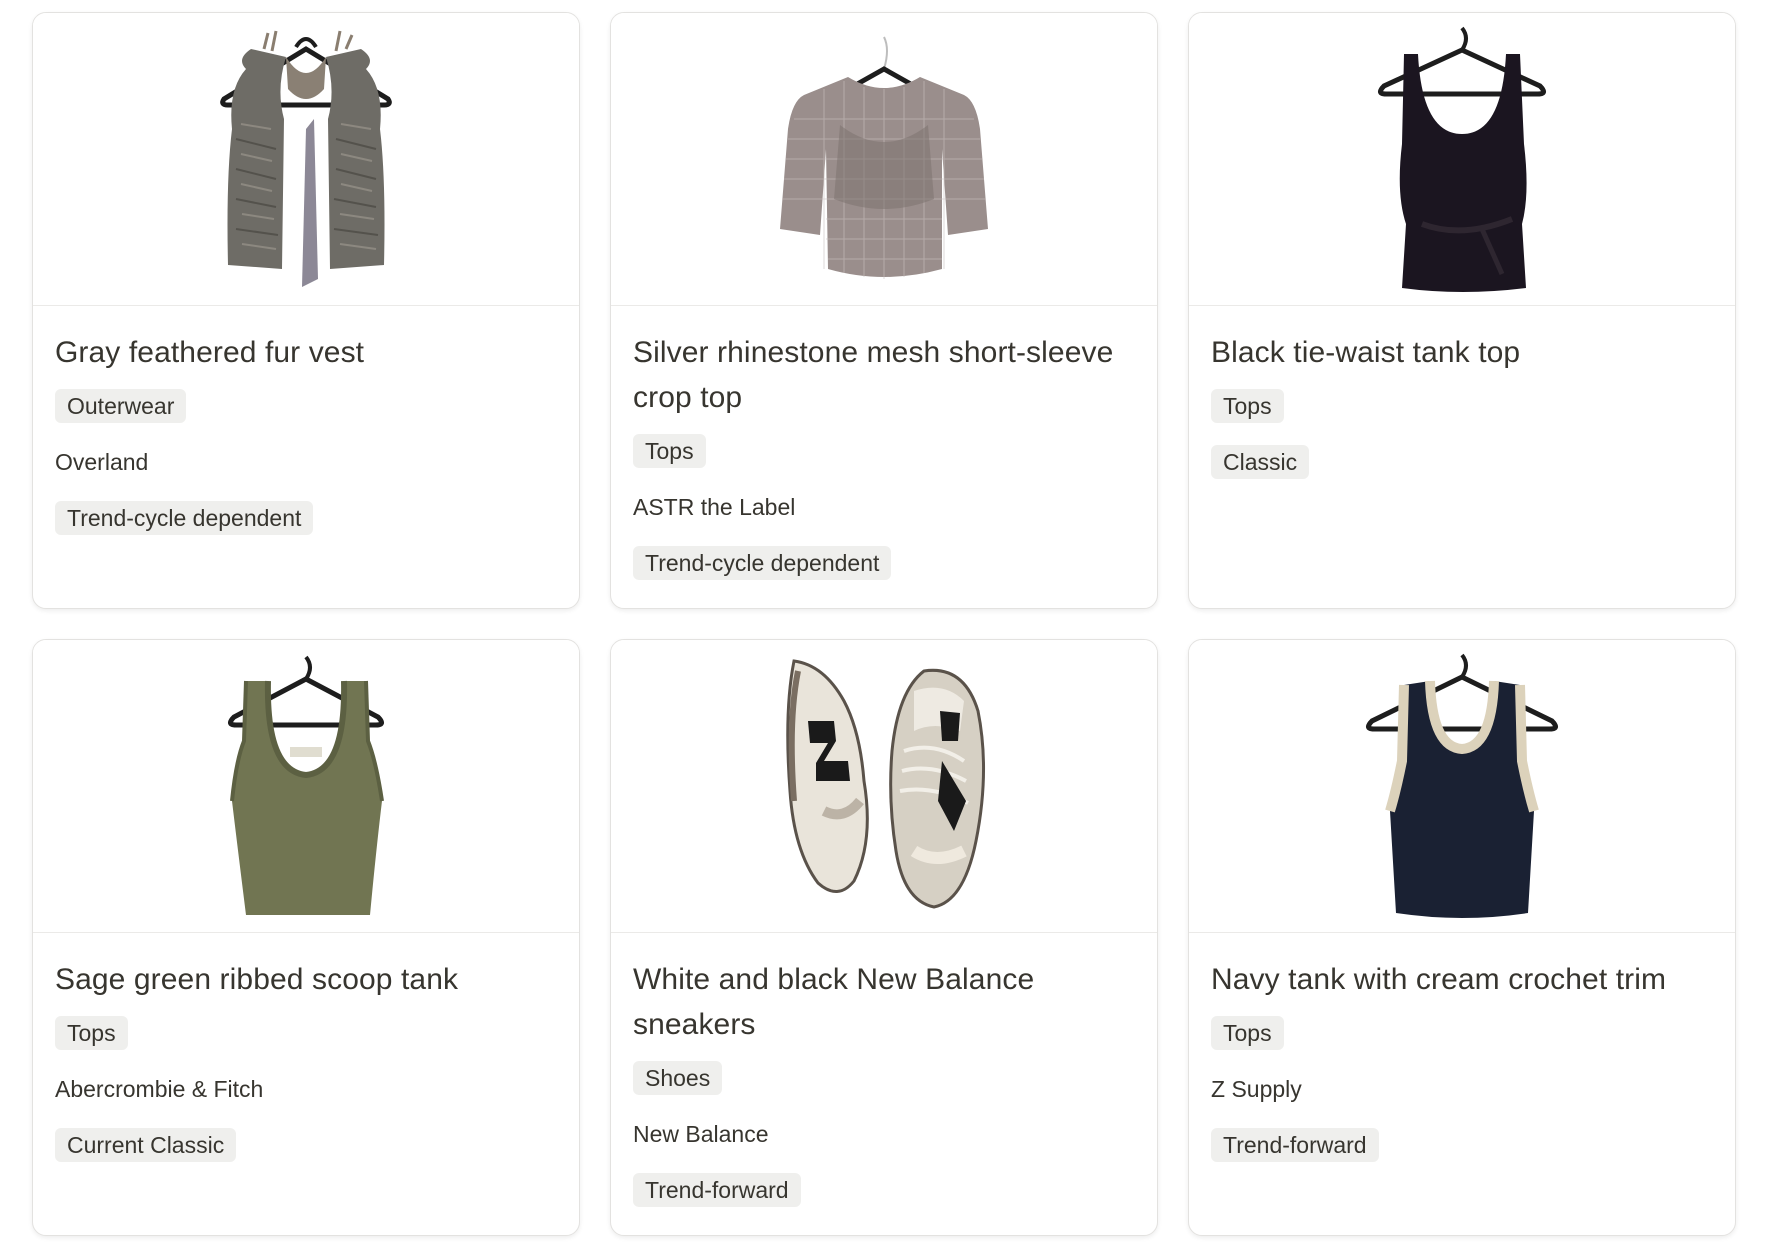  I want to click on black-tank-image, so click(1462, 159).